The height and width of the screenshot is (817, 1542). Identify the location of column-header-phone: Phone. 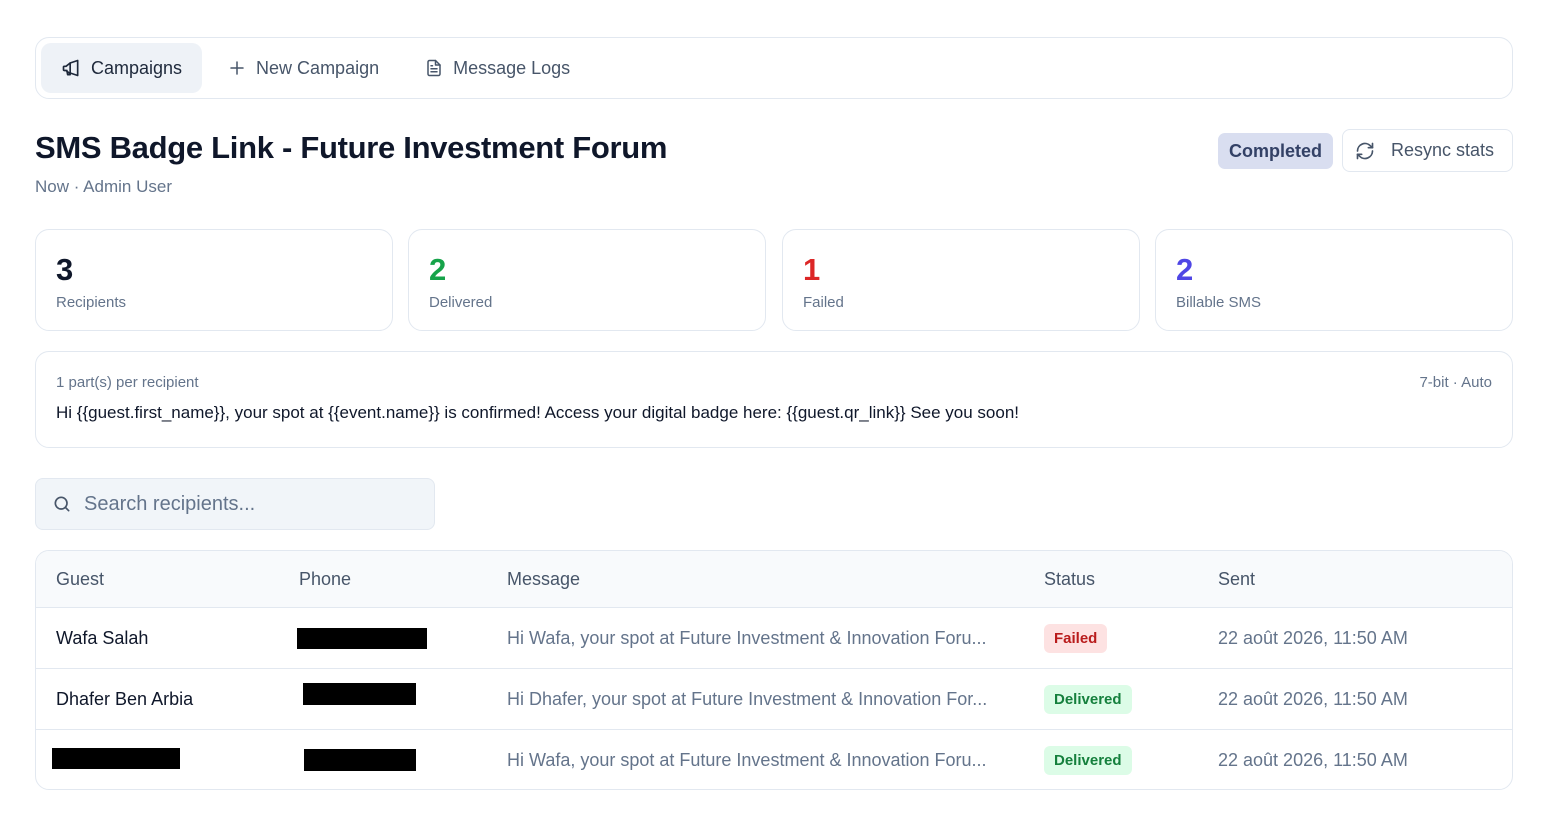
(325, 579).